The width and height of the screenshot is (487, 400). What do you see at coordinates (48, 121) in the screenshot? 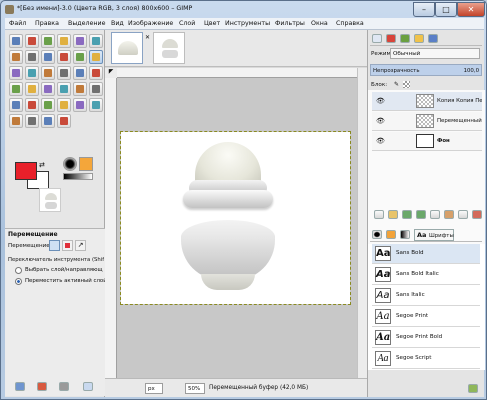
I see `smudge-tool-icon` at bounding box center [48, 121].